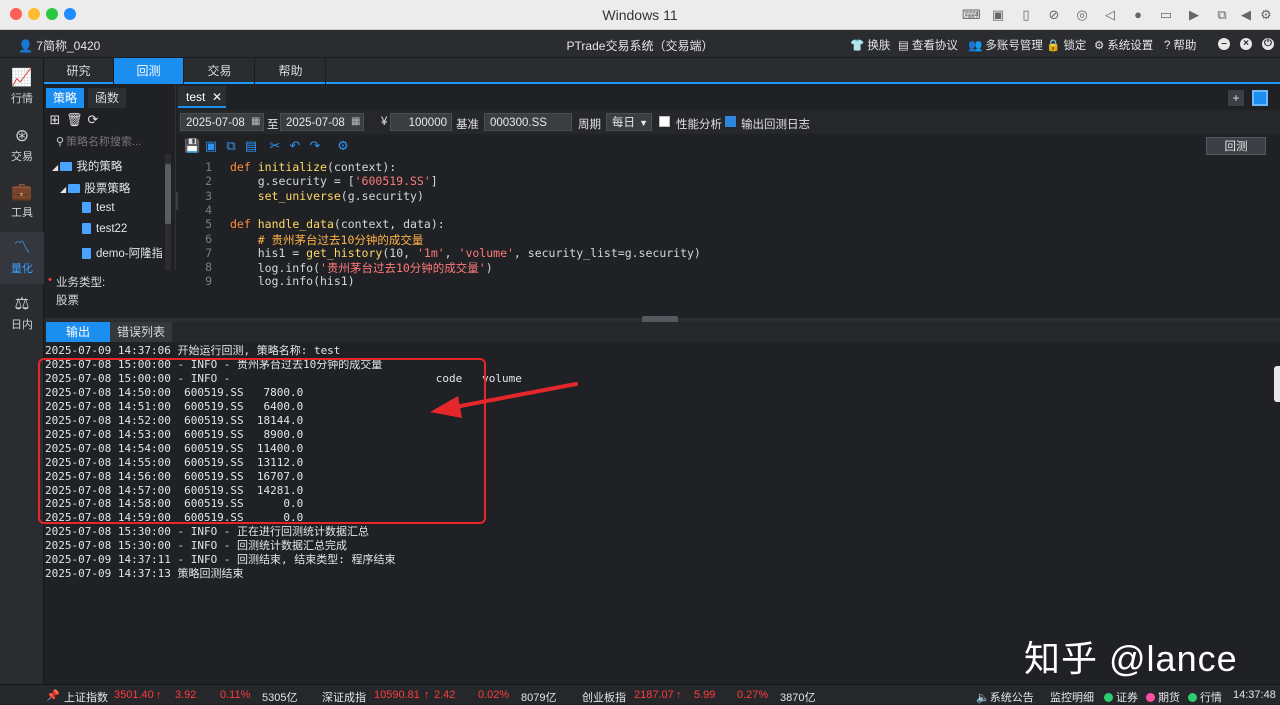  What do you see at coordinates (86, 253) in the screenshot?
I see `file-icon` at bounding box center [86, 253].